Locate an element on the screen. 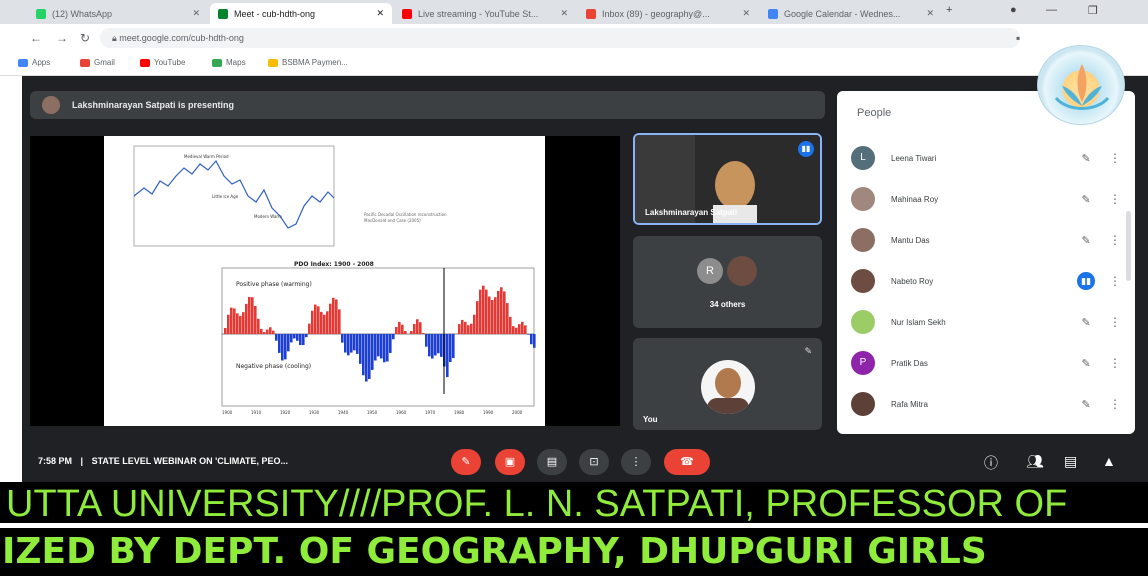 Image resolution: width=1148 pixels, height=576 pixels. tab-gmail: Inbox (89) - geography@... ✕ is located at coordinates (668, 13).